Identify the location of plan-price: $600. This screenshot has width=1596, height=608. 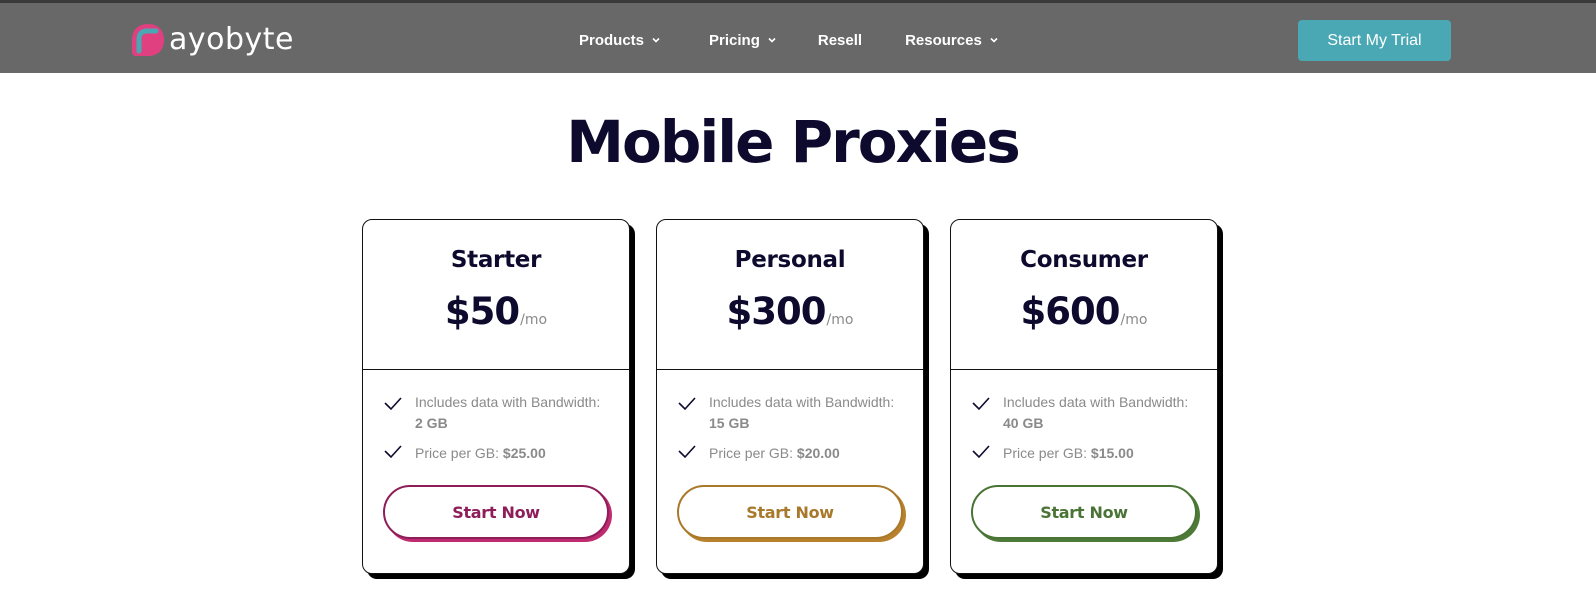
(1070, 311).